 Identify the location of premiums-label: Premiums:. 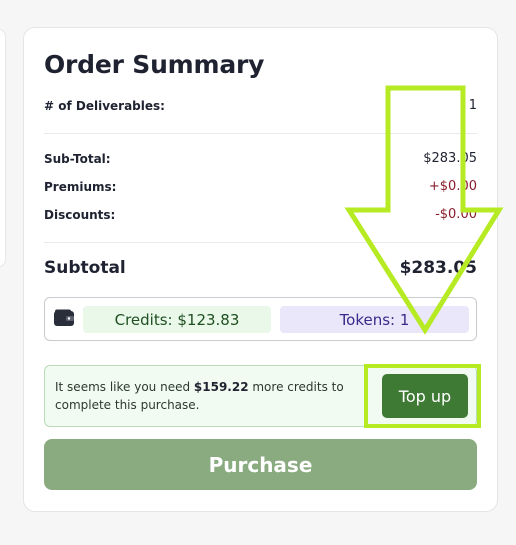
(80, 186).